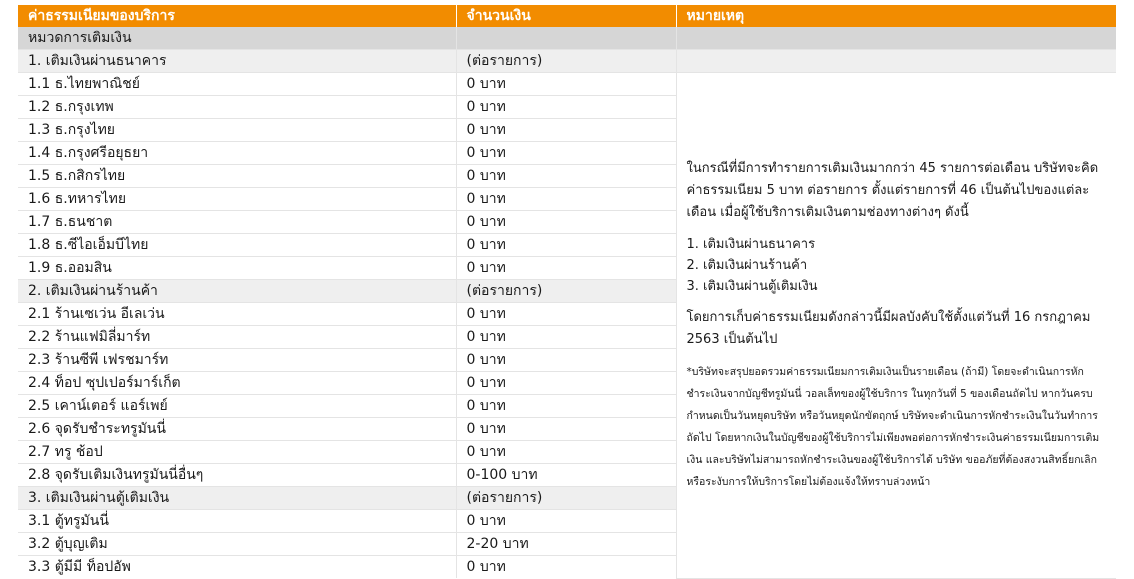 The width and height of the screenshot is (1134, 579). What do you see at coordinates (237, 498) in the screenshot?
I see `group-title: 3. เติมเงินผ่านตู้เติมเงิน` at bounding box center [237, 498].